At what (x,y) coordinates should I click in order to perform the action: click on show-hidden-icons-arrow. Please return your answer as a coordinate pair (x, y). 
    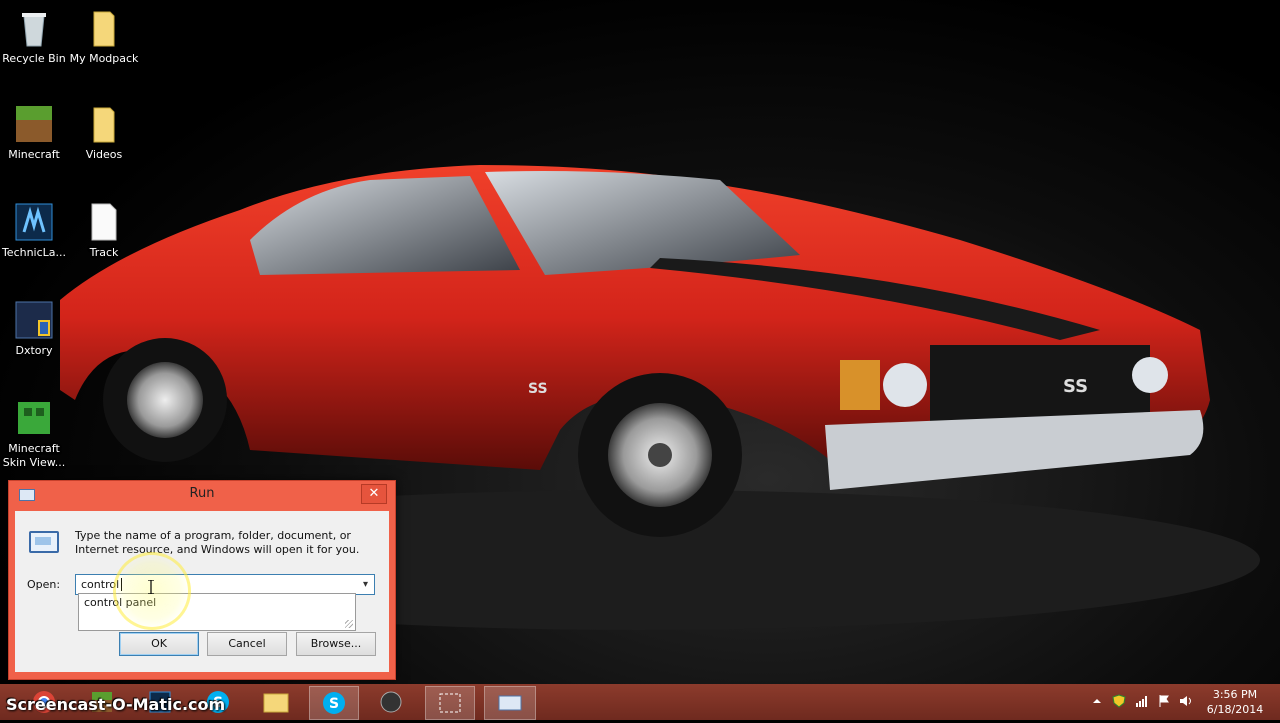
    Looking at the image, I should click on (1097, 701).